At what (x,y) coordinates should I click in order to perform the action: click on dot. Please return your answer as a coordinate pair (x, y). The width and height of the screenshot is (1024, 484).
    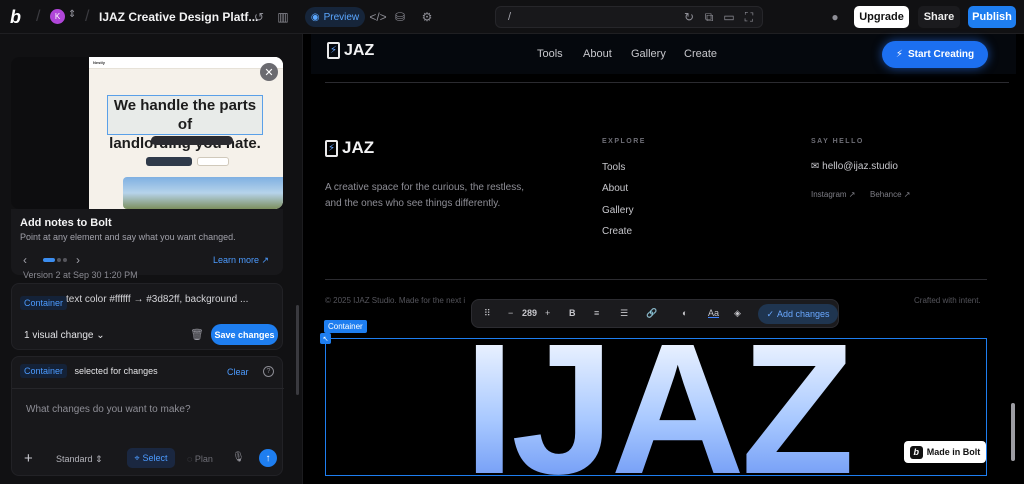
    Looking at the image, I should click on (65, 260).